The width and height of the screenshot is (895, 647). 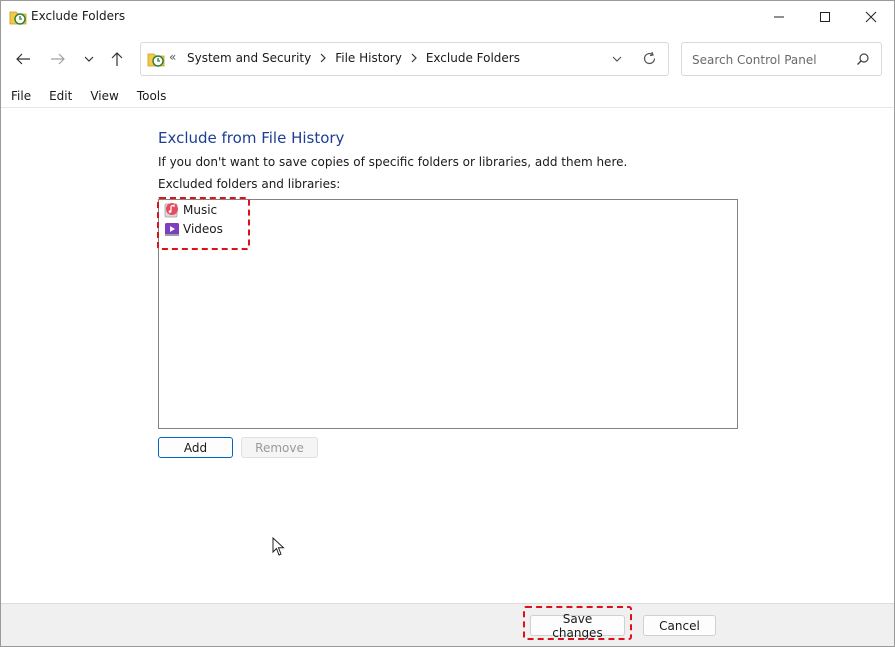 What do you see at coordinates (103, 96) in the screenshot?
I see `menu-view: View` at bounding box center [103, 96].